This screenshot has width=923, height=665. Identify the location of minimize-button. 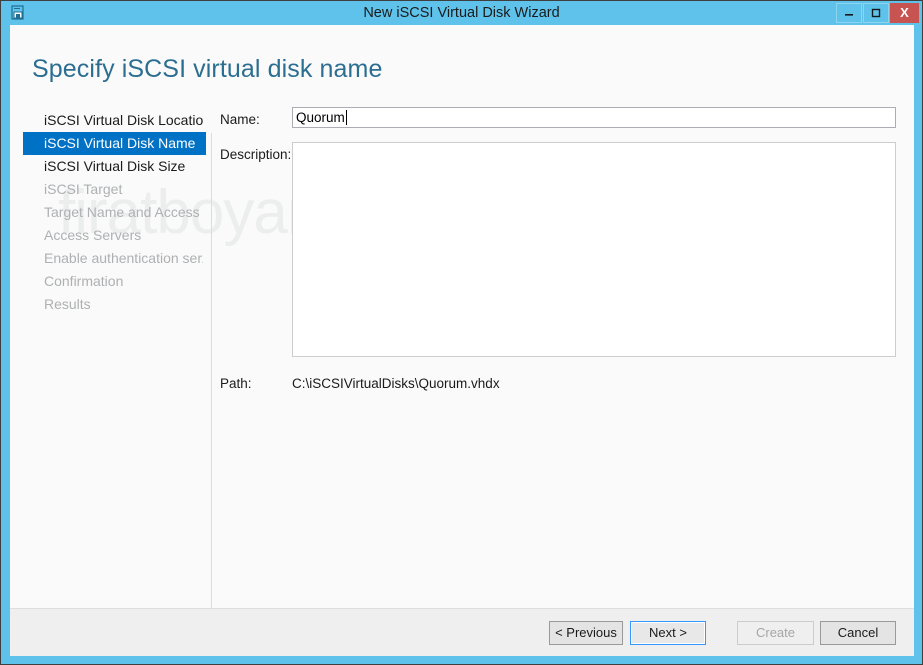
(849, 13).